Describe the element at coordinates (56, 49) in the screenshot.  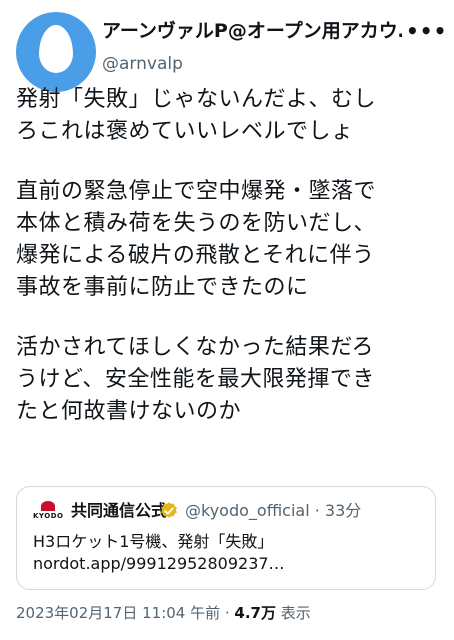
I see `default-egg-avatar-icon` at that location.